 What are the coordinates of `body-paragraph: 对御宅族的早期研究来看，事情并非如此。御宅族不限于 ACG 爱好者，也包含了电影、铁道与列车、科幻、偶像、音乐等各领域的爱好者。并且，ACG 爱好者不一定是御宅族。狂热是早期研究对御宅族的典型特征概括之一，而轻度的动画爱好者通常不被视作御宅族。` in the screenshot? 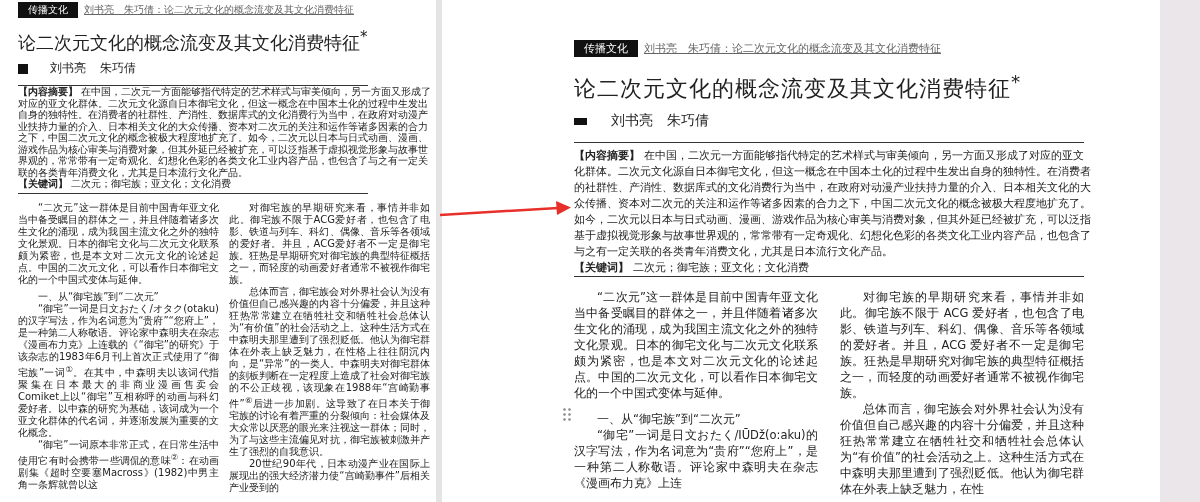 It's located at (962, 345).